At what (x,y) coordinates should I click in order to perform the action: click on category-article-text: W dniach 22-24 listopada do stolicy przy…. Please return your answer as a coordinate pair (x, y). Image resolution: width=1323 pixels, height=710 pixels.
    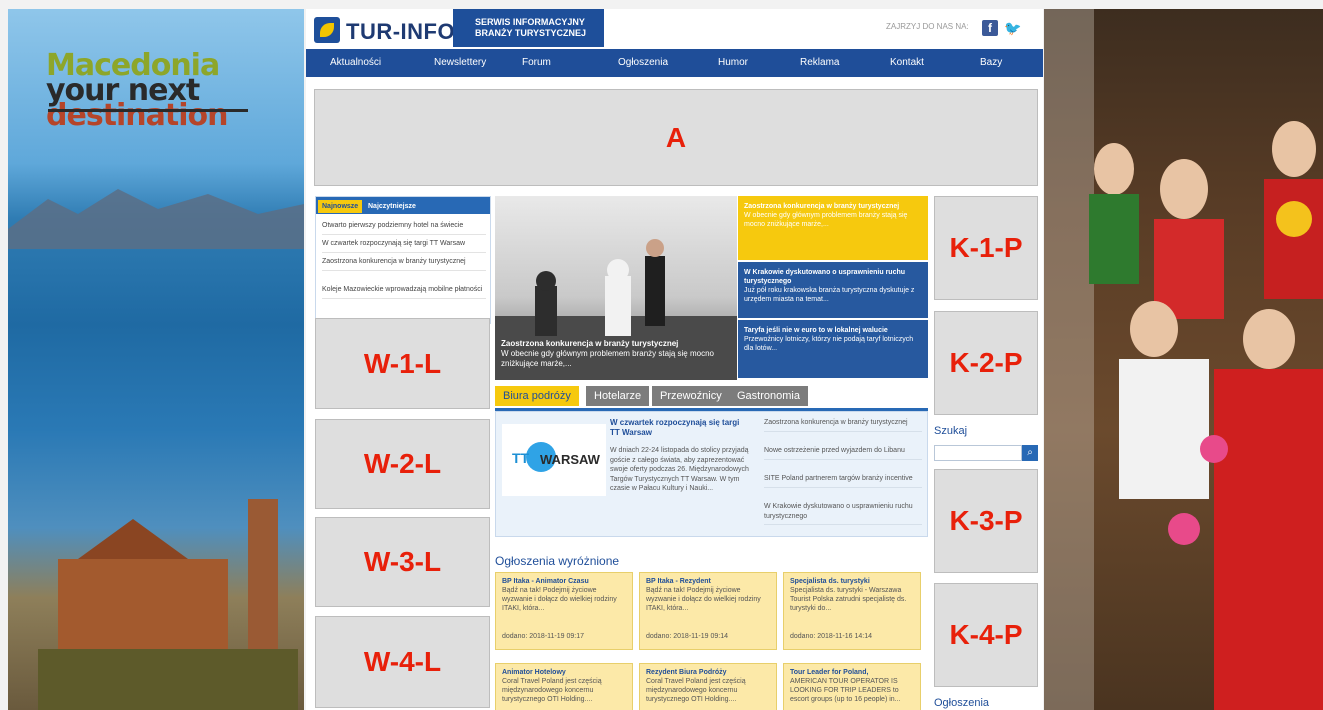
    Looking at the image, I should click on (679, 469).